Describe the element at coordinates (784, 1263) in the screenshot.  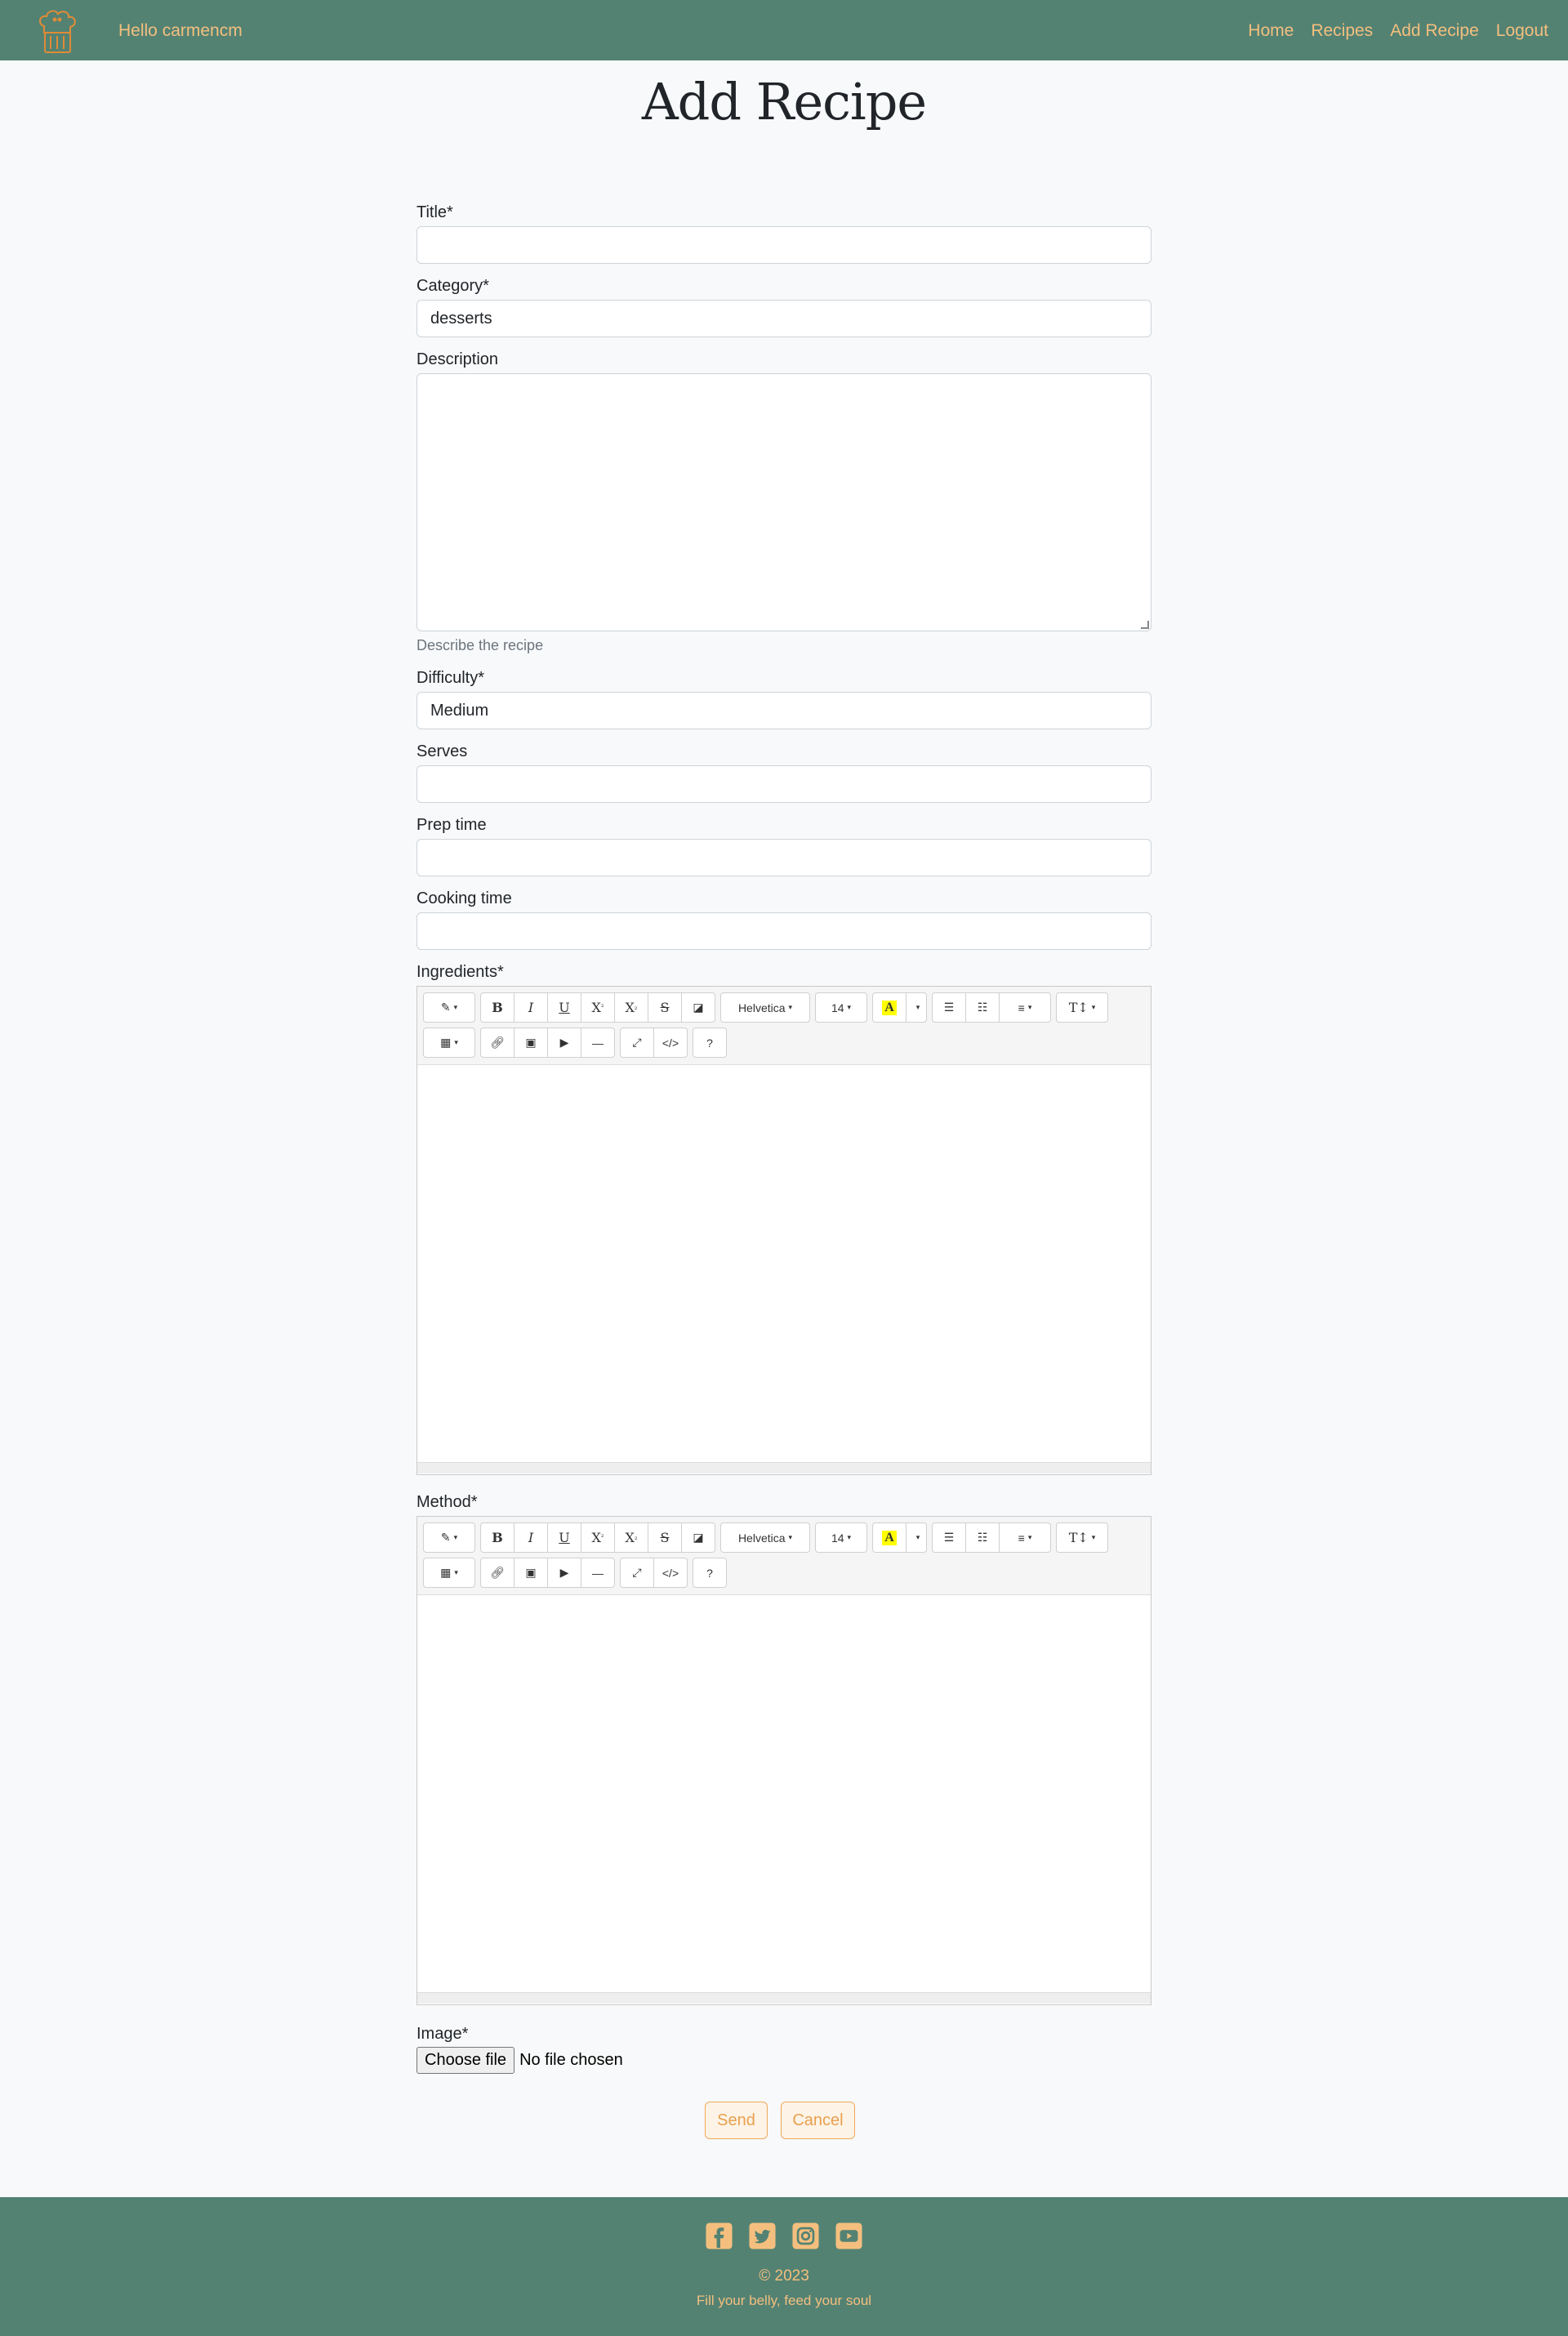
I see `ingredients-edit-area` at that location.